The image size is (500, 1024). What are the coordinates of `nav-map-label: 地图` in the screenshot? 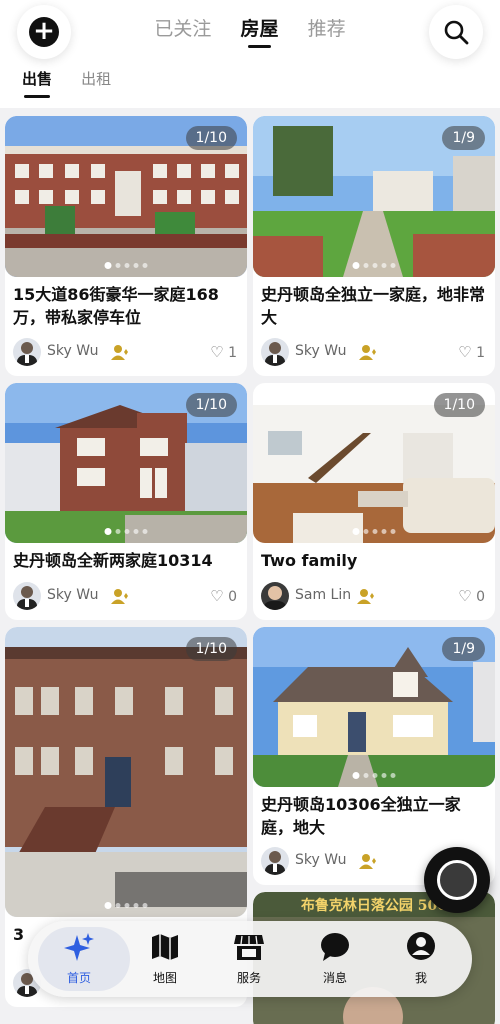 It's located at (164, 978).